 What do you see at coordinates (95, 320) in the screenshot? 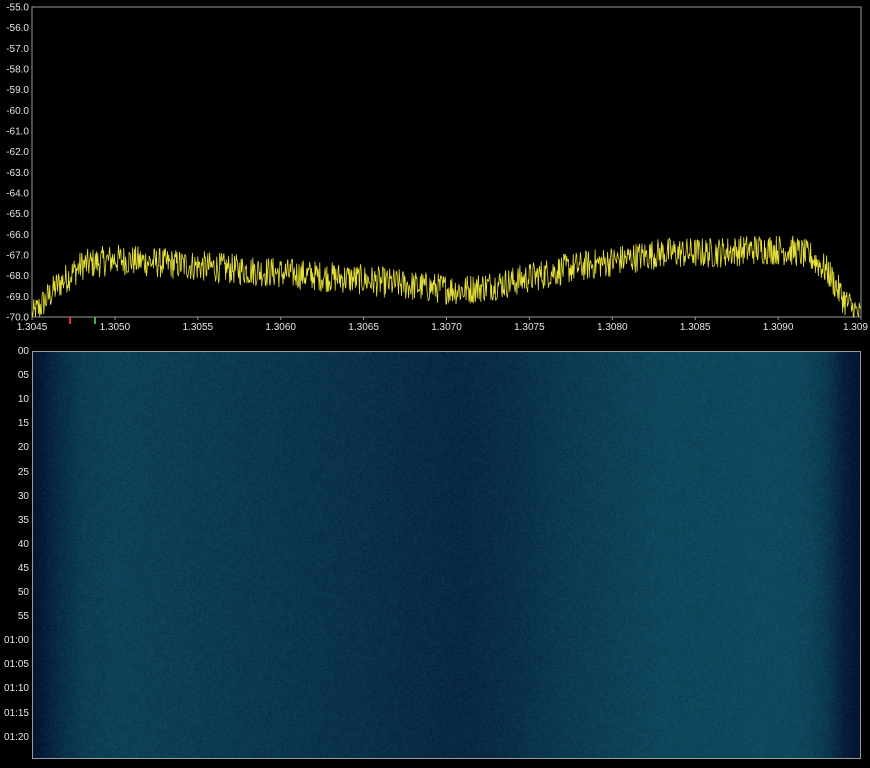
I see `marker-green` at bounding box center [95, 320].